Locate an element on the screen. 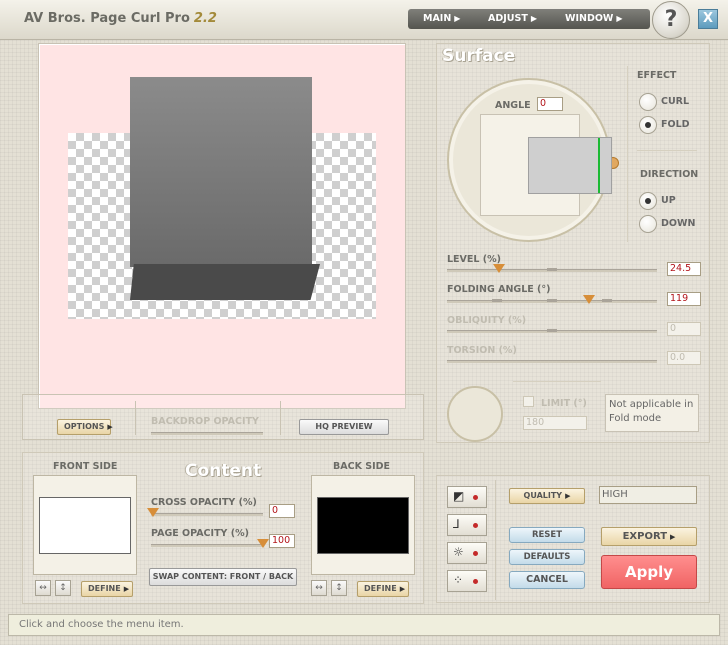  status-bar: Click and choose the menu item. is located at coordinates (364, 625).